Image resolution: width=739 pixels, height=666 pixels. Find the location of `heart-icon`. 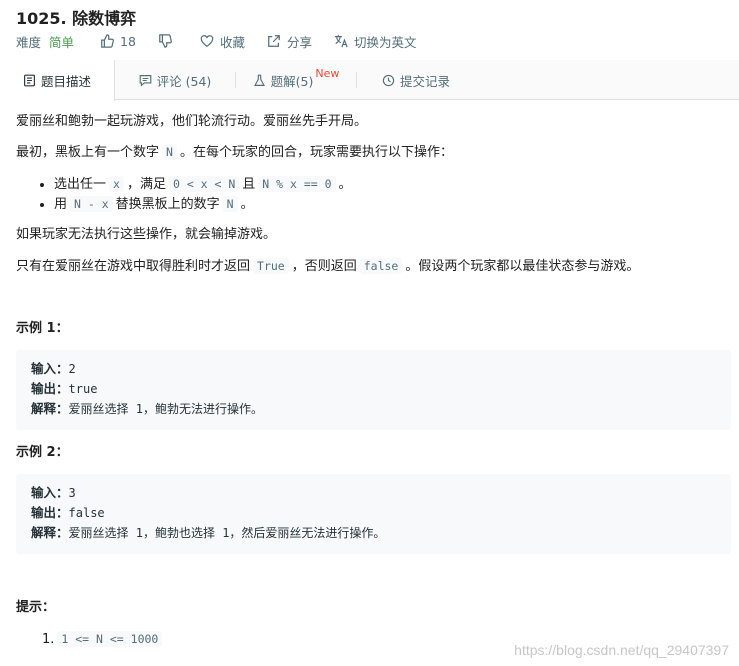

heart-icon is located at coordinates (207, 41).